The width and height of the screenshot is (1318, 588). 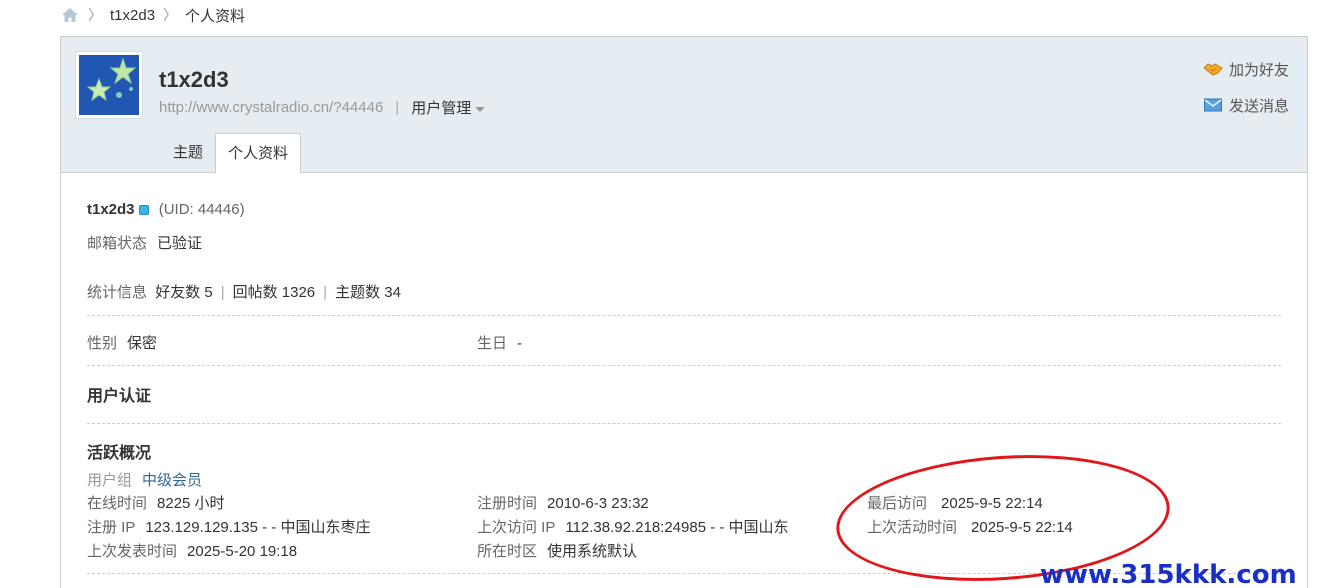 I want to click on group-label: 用户组, so click(x=110, y=480).